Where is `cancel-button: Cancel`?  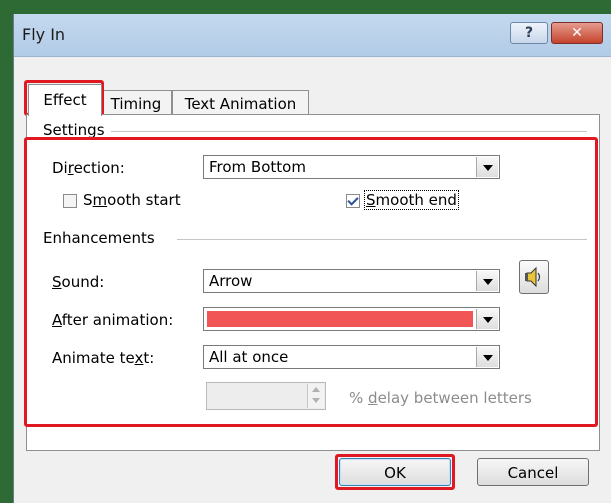
cancel-button: Cancel is located at coordinates (533, 472).